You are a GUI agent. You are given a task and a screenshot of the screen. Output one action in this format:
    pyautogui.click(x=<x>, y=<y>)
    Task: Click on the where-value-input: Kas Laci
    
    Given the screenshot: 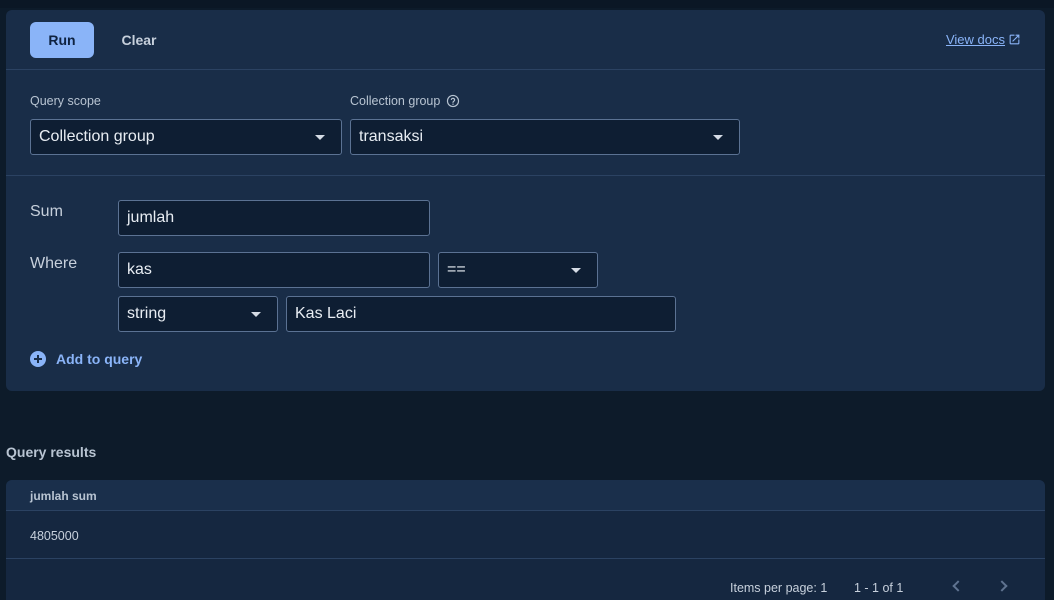 What is the action you would take?
    pyautogui.click(x=481, y=314)
    